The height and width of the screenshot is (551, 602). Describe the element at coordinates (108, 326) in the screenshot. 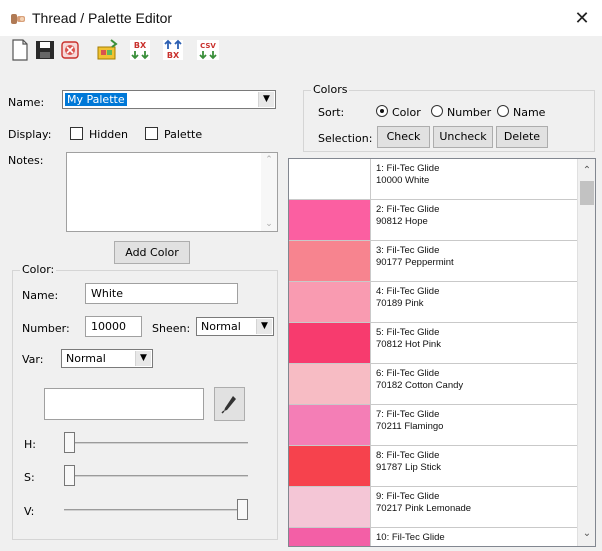

I see `color-number-value: 10000` at that location.